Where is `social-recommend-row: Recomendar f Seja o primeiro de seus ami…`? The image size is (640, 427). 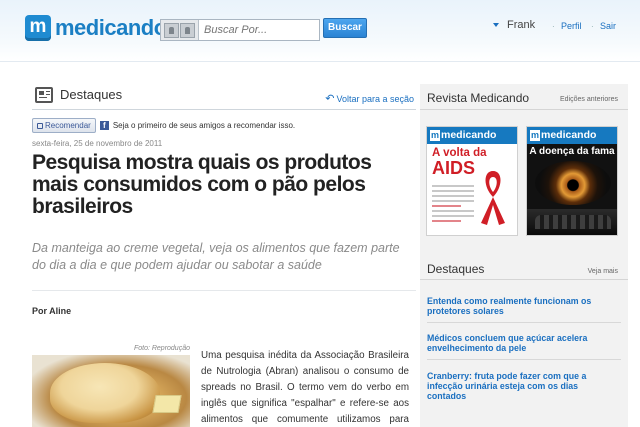 social-recommend-row: Recomendar f Seja o primeiro de seus ami… is located at coordinates (163, 125).